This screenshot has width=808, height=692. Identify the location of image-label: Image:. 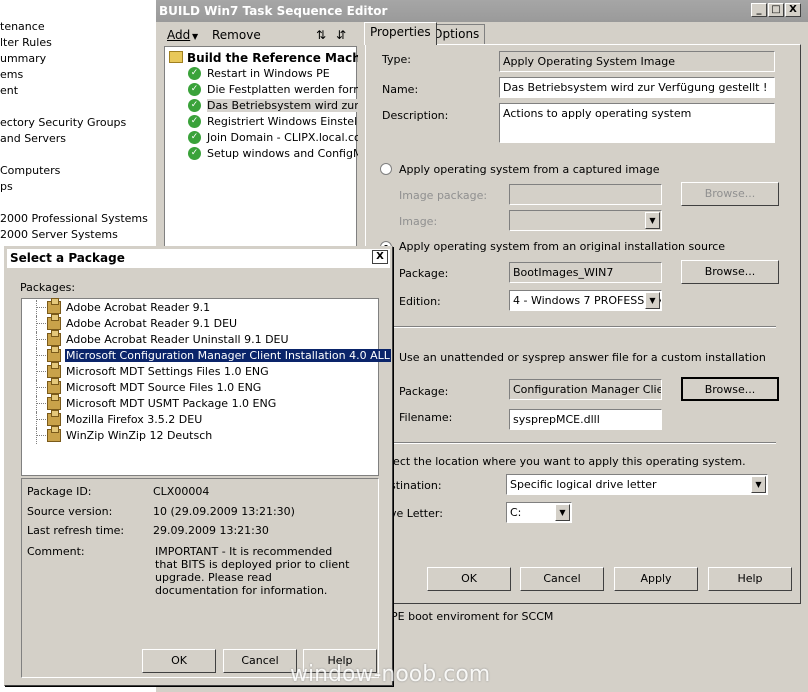
(418, 221).